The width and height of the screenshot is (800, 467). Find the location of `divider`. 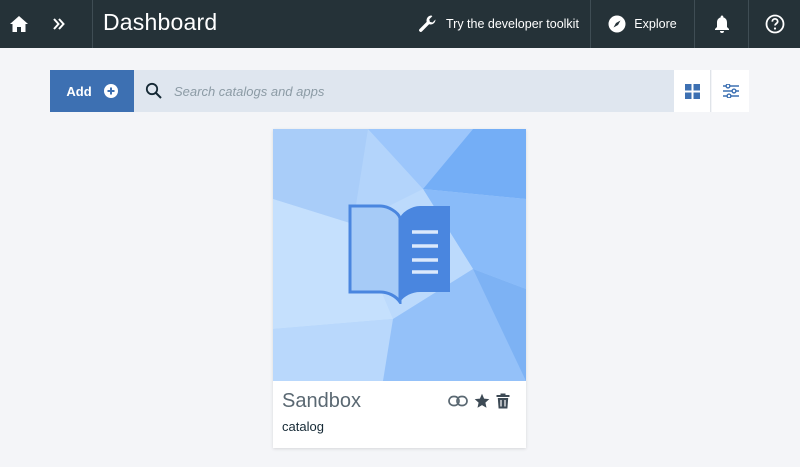

divider is located at coordinates (92, 24).